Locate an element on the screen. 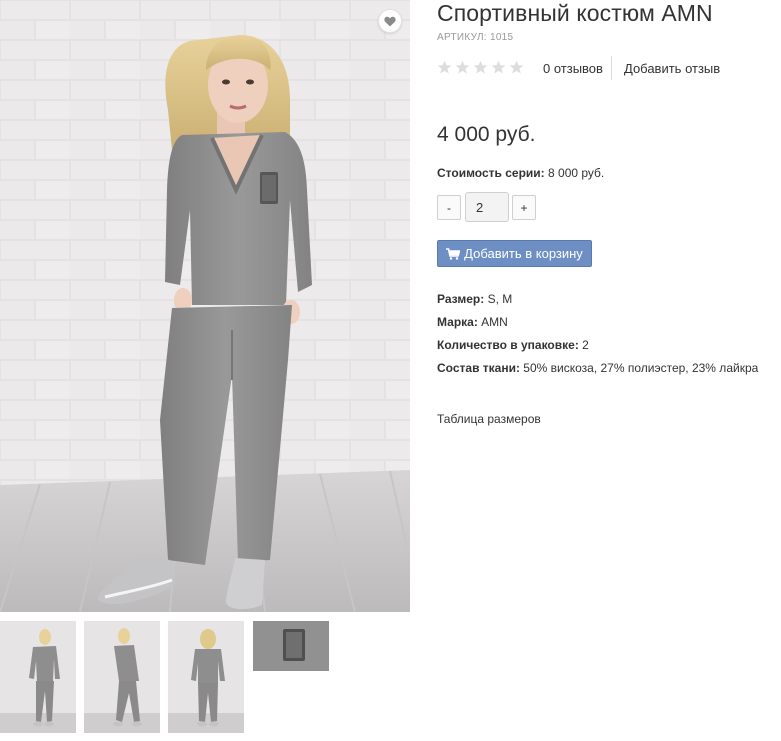 The width and height of the screenshot is (781, 741). add-to-cart-button: Добавить в корзину is located at coordinates (514, 253).